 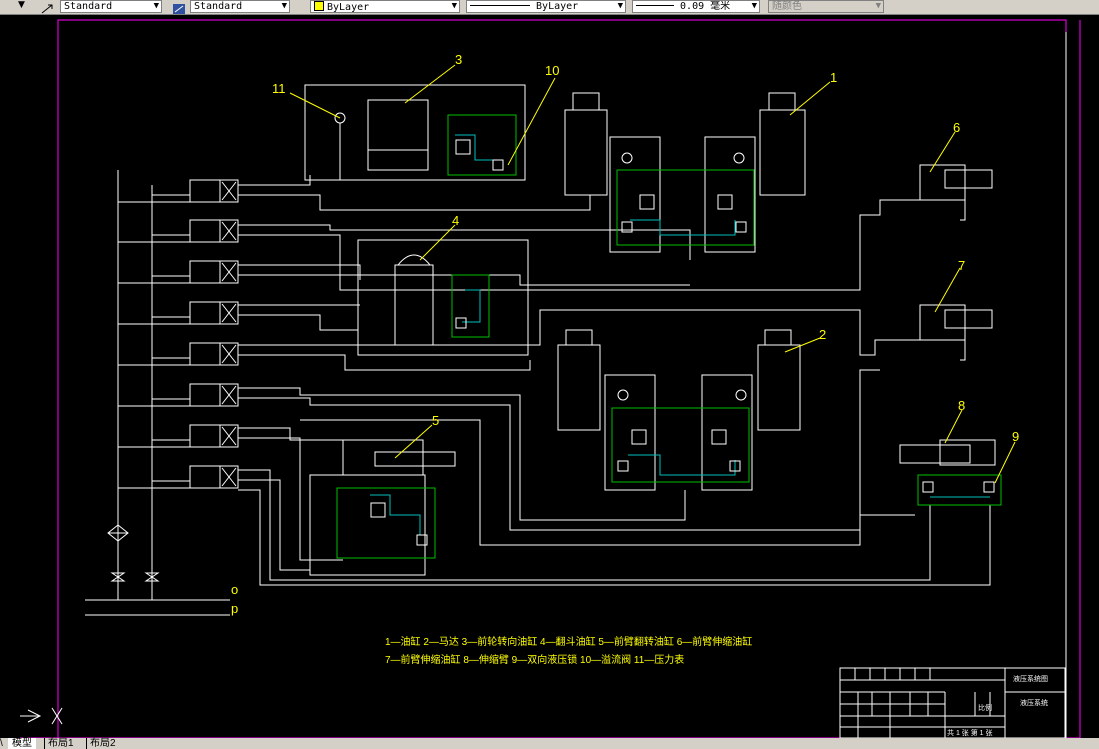 What do you see at coordinates (385, 6) in the screenshot?
I see `layer-color-select: ByLayer ▼` at bounding box center [385, 6].